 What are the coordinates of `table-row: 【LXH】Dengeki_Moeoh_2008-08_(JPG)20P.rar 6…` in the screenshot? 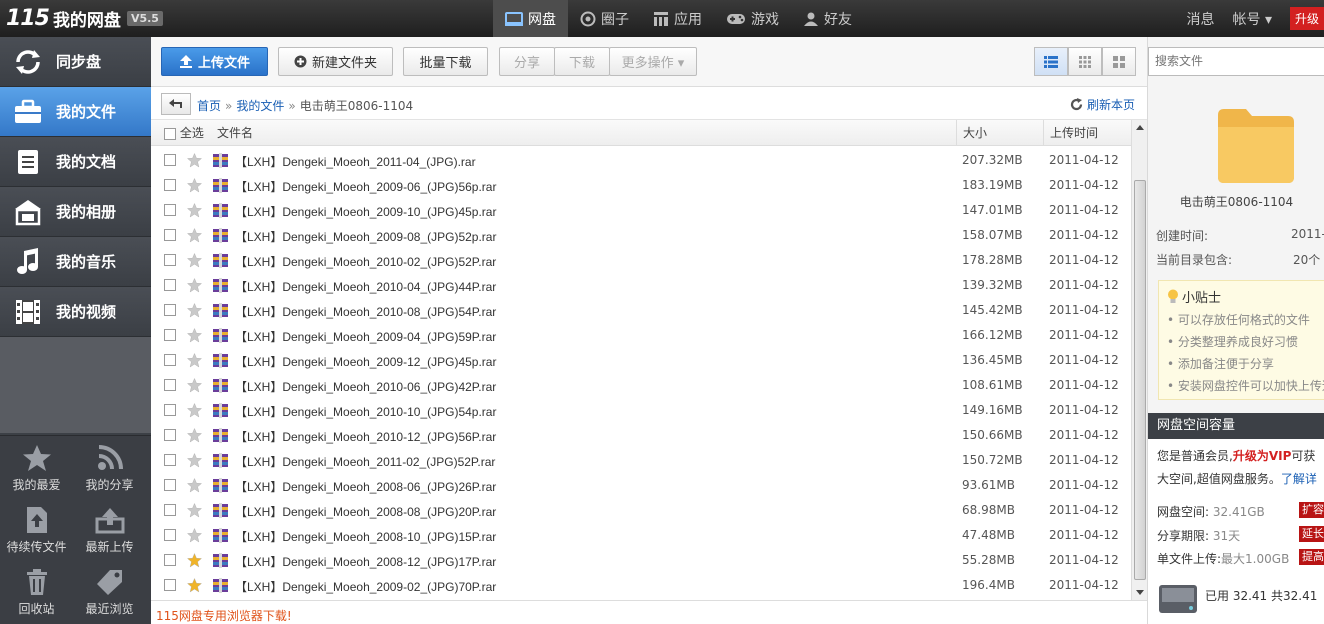 It's located at (641, 510).